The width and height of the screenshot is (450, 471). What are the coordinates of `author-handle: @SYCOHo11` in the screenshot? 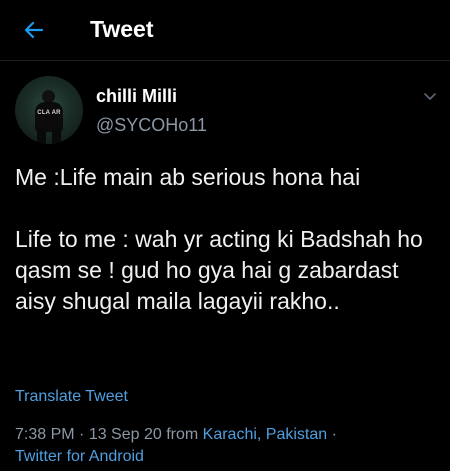 It's located at (151, 125).